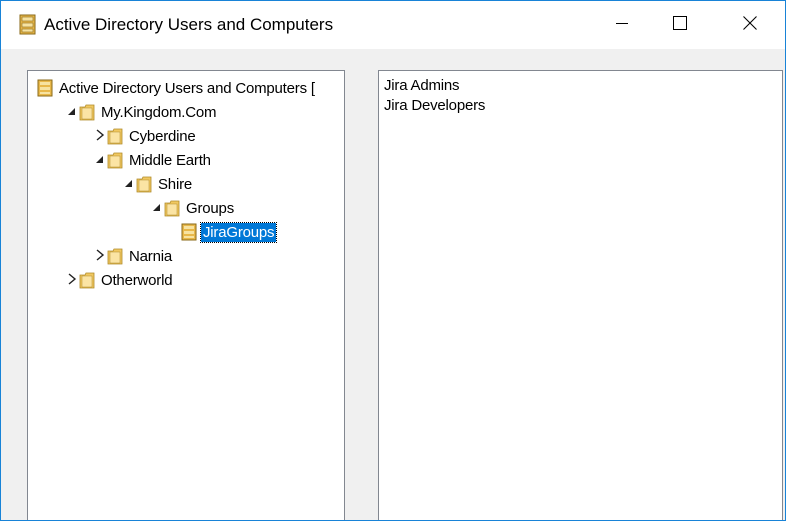 Image resolution: width=786 pixels, height=521 pixels. What do you see at coordinates (238, 232) in the screenshot?
I see `tree-item-label: JiraGroups` at bounding box center [238, 232].